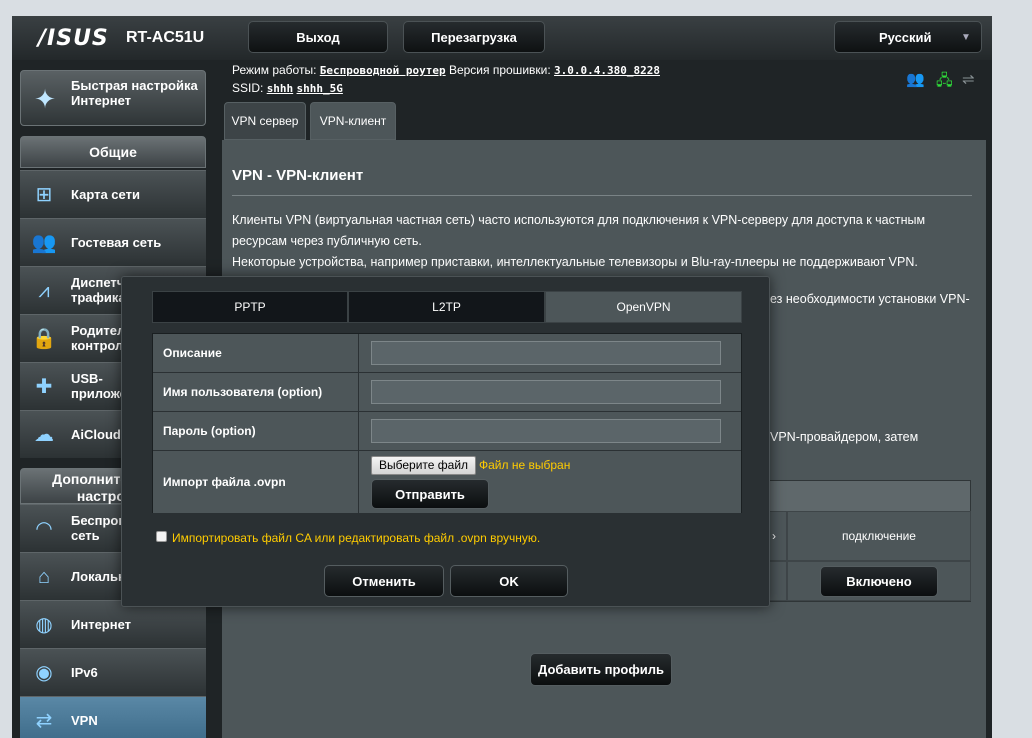 This screenshot has width=1032, height=738. I want to click on sidebar-item-label: USB-приложение, so click(110, 386).